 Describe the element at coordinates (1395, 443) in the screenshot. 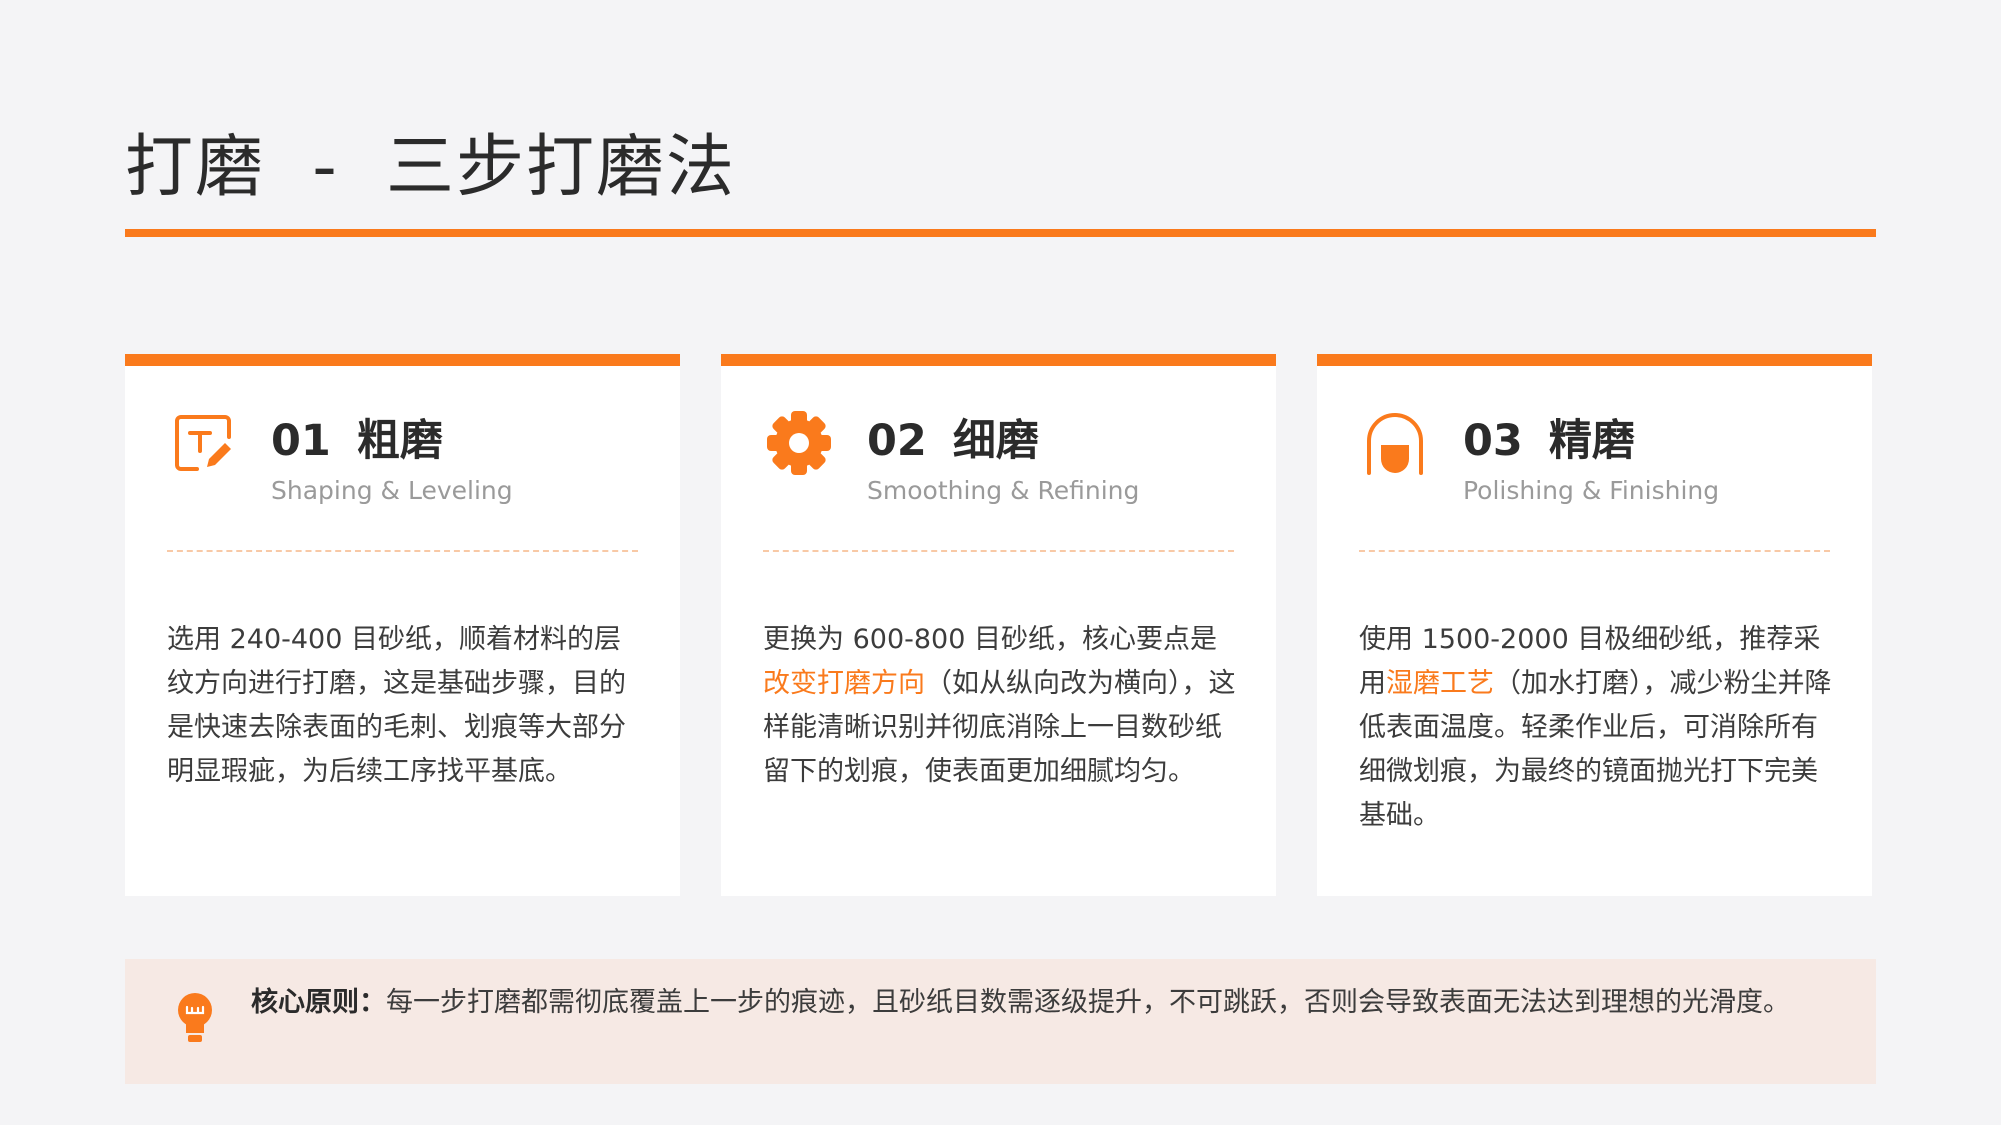

I see `polish-bell-icon` at that location.